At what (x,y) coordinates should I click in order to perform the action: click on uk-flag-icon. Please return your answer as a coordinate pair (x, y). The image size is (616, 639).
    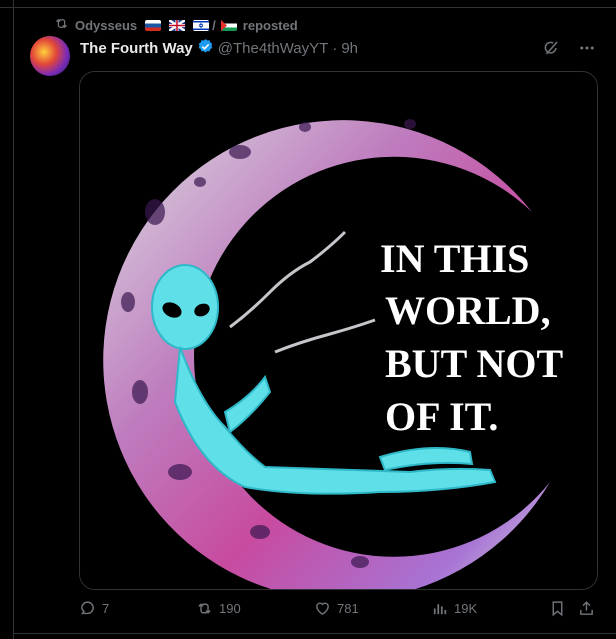
    Looking at the image, I should click on (177, 25).